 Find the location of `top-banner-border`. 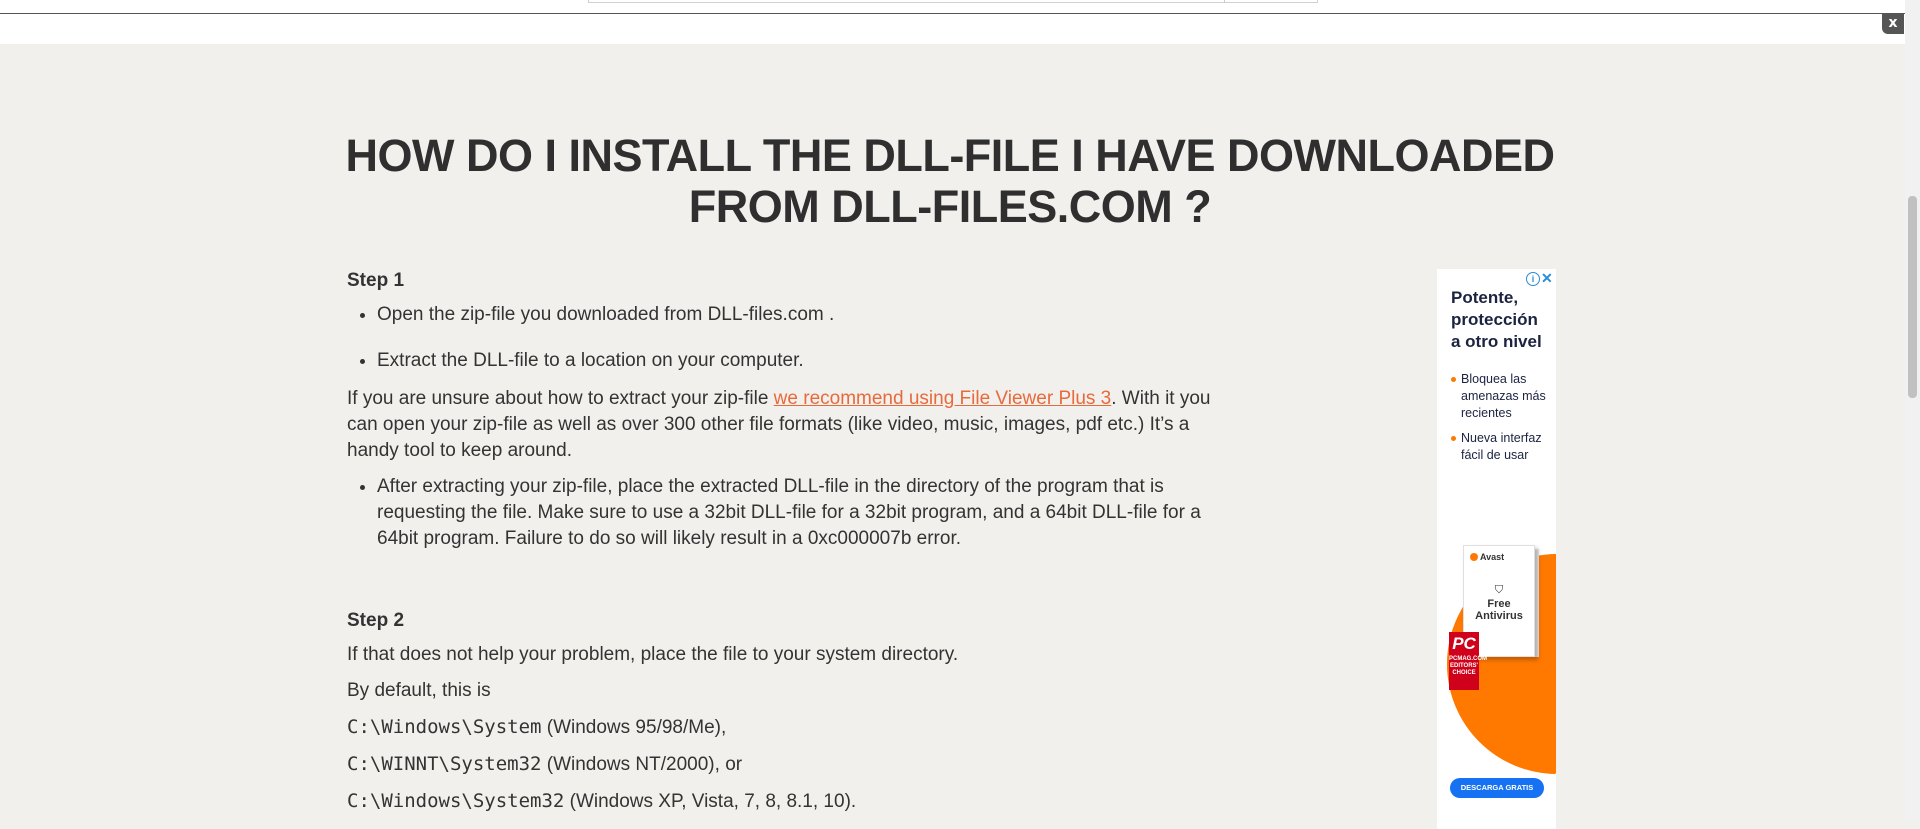

top-banner-border is located at coordinates (952, 13).